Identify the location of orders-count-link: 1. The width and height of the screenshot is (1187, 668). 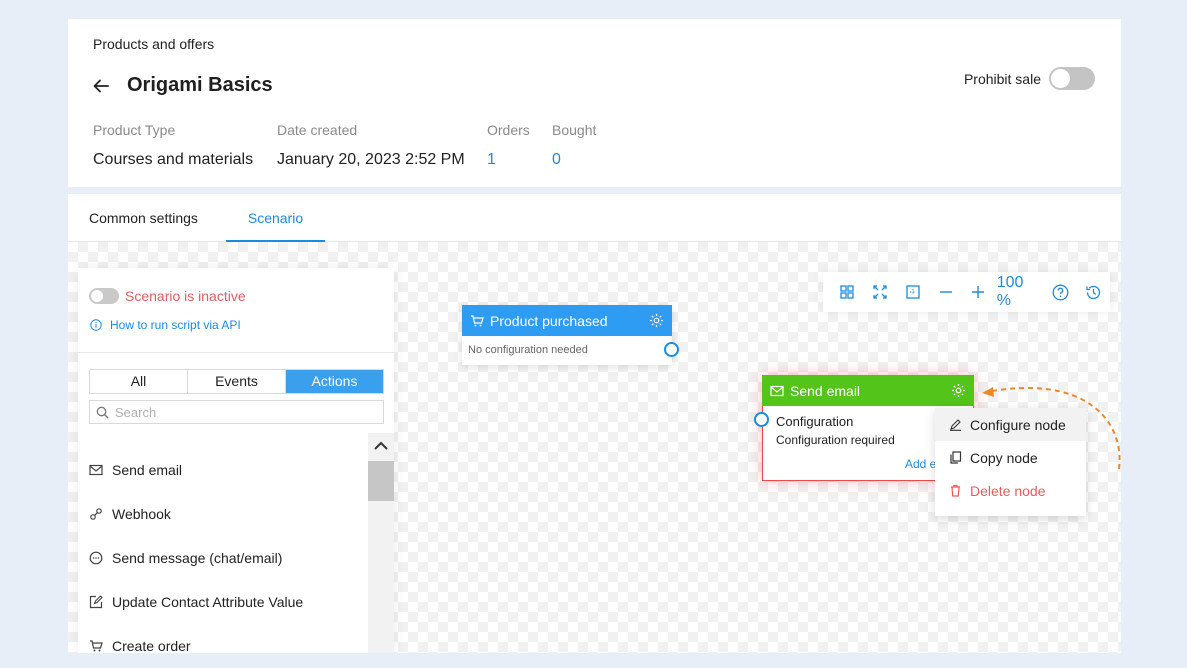
(508, 160).